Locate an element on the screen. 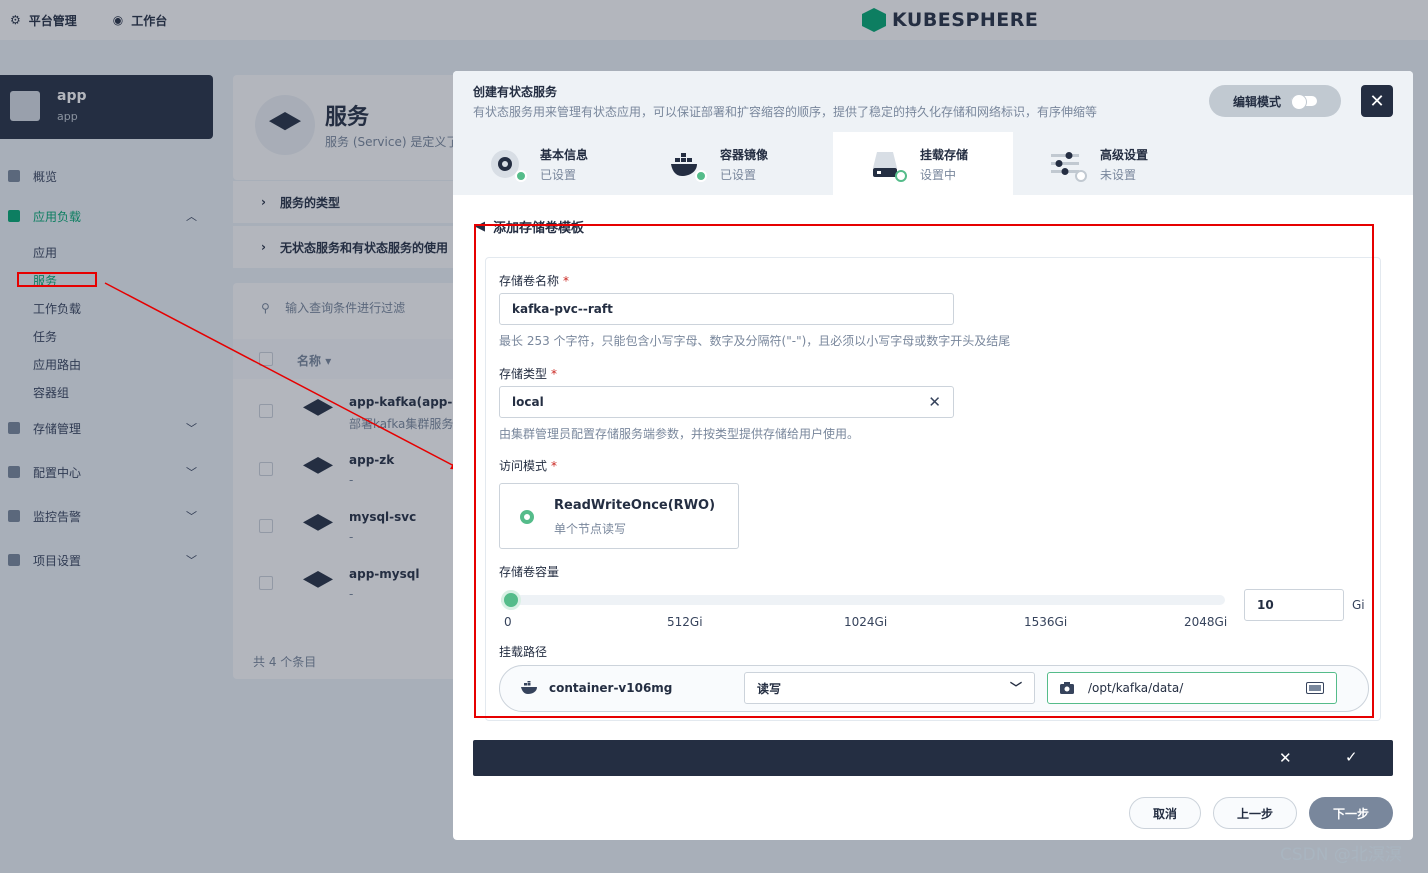  wizard-steps: 基本信息 已设置 容器镜像 已设置 挂载存储 设置中 高级设置 未设置 is located at coordinates (933, 163).